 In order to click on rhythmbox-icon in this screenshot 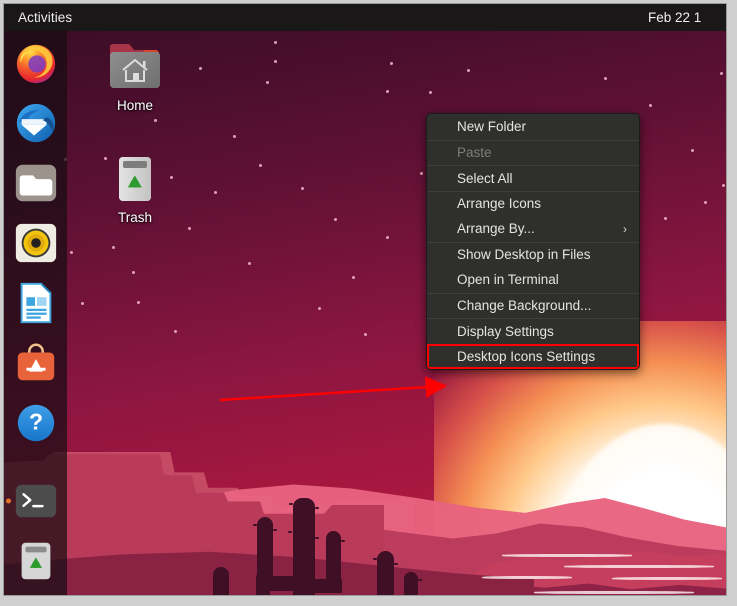, I will do `click(35, 243)`.